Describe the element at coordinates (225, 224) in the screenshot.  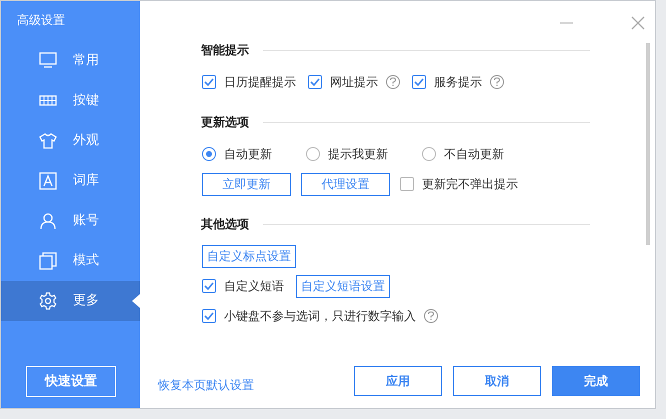
I see `section-heading: 其他选项` at that location.